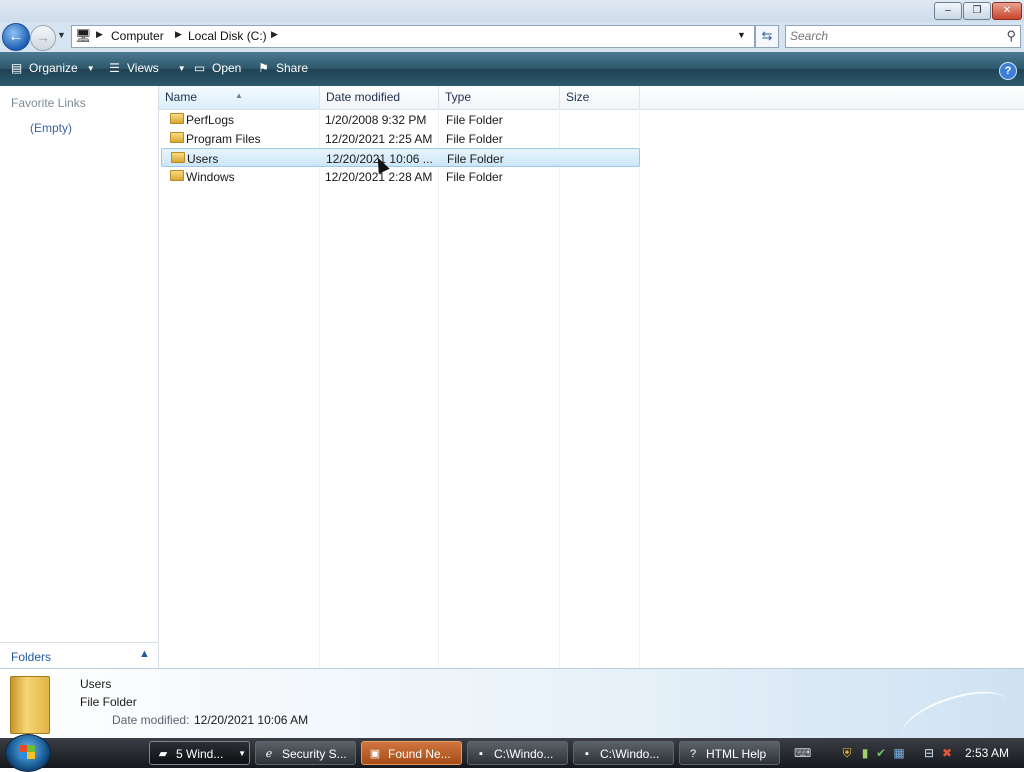 The width and height of the screenshot is (1024, 772). I want to click on open-label: Open, so click(227, 68).